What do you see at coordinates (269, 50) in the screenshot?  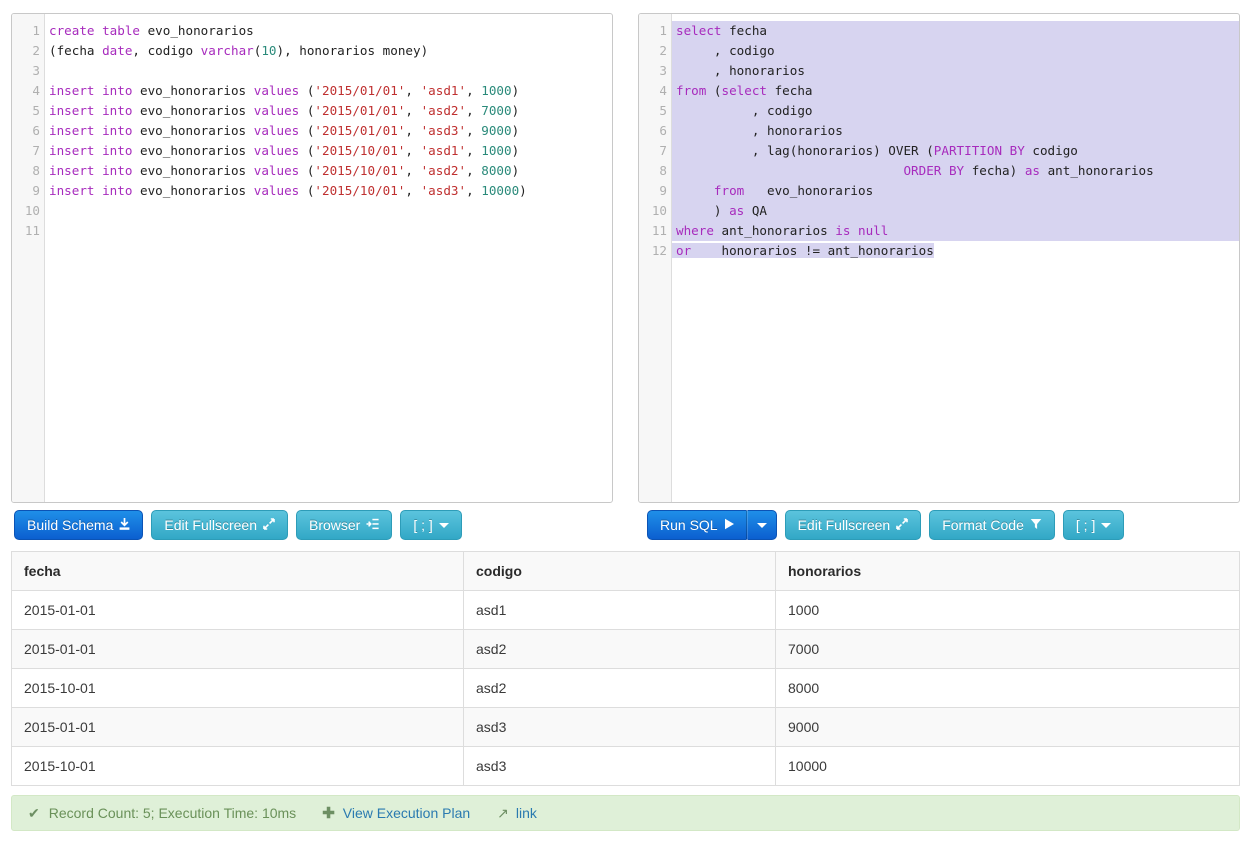 I see `code-token: 10` at bounding box center [269, 50].